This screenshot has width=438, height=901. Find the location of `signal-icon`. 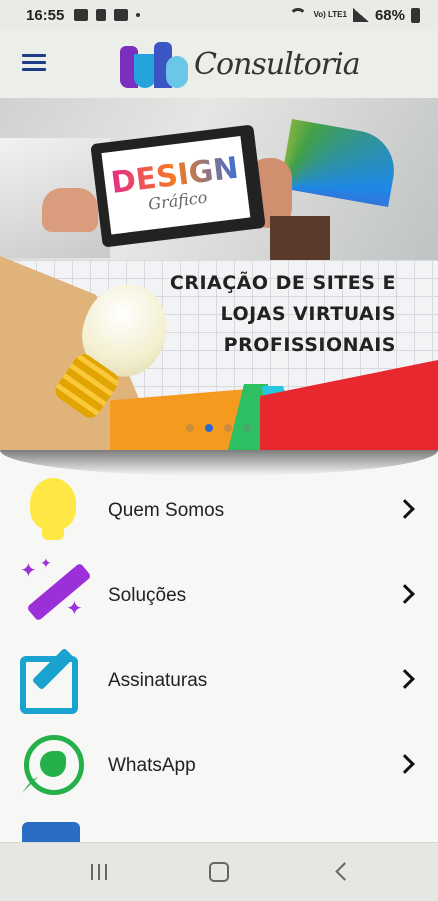

signal-icon is located at coordinates (360, 15).